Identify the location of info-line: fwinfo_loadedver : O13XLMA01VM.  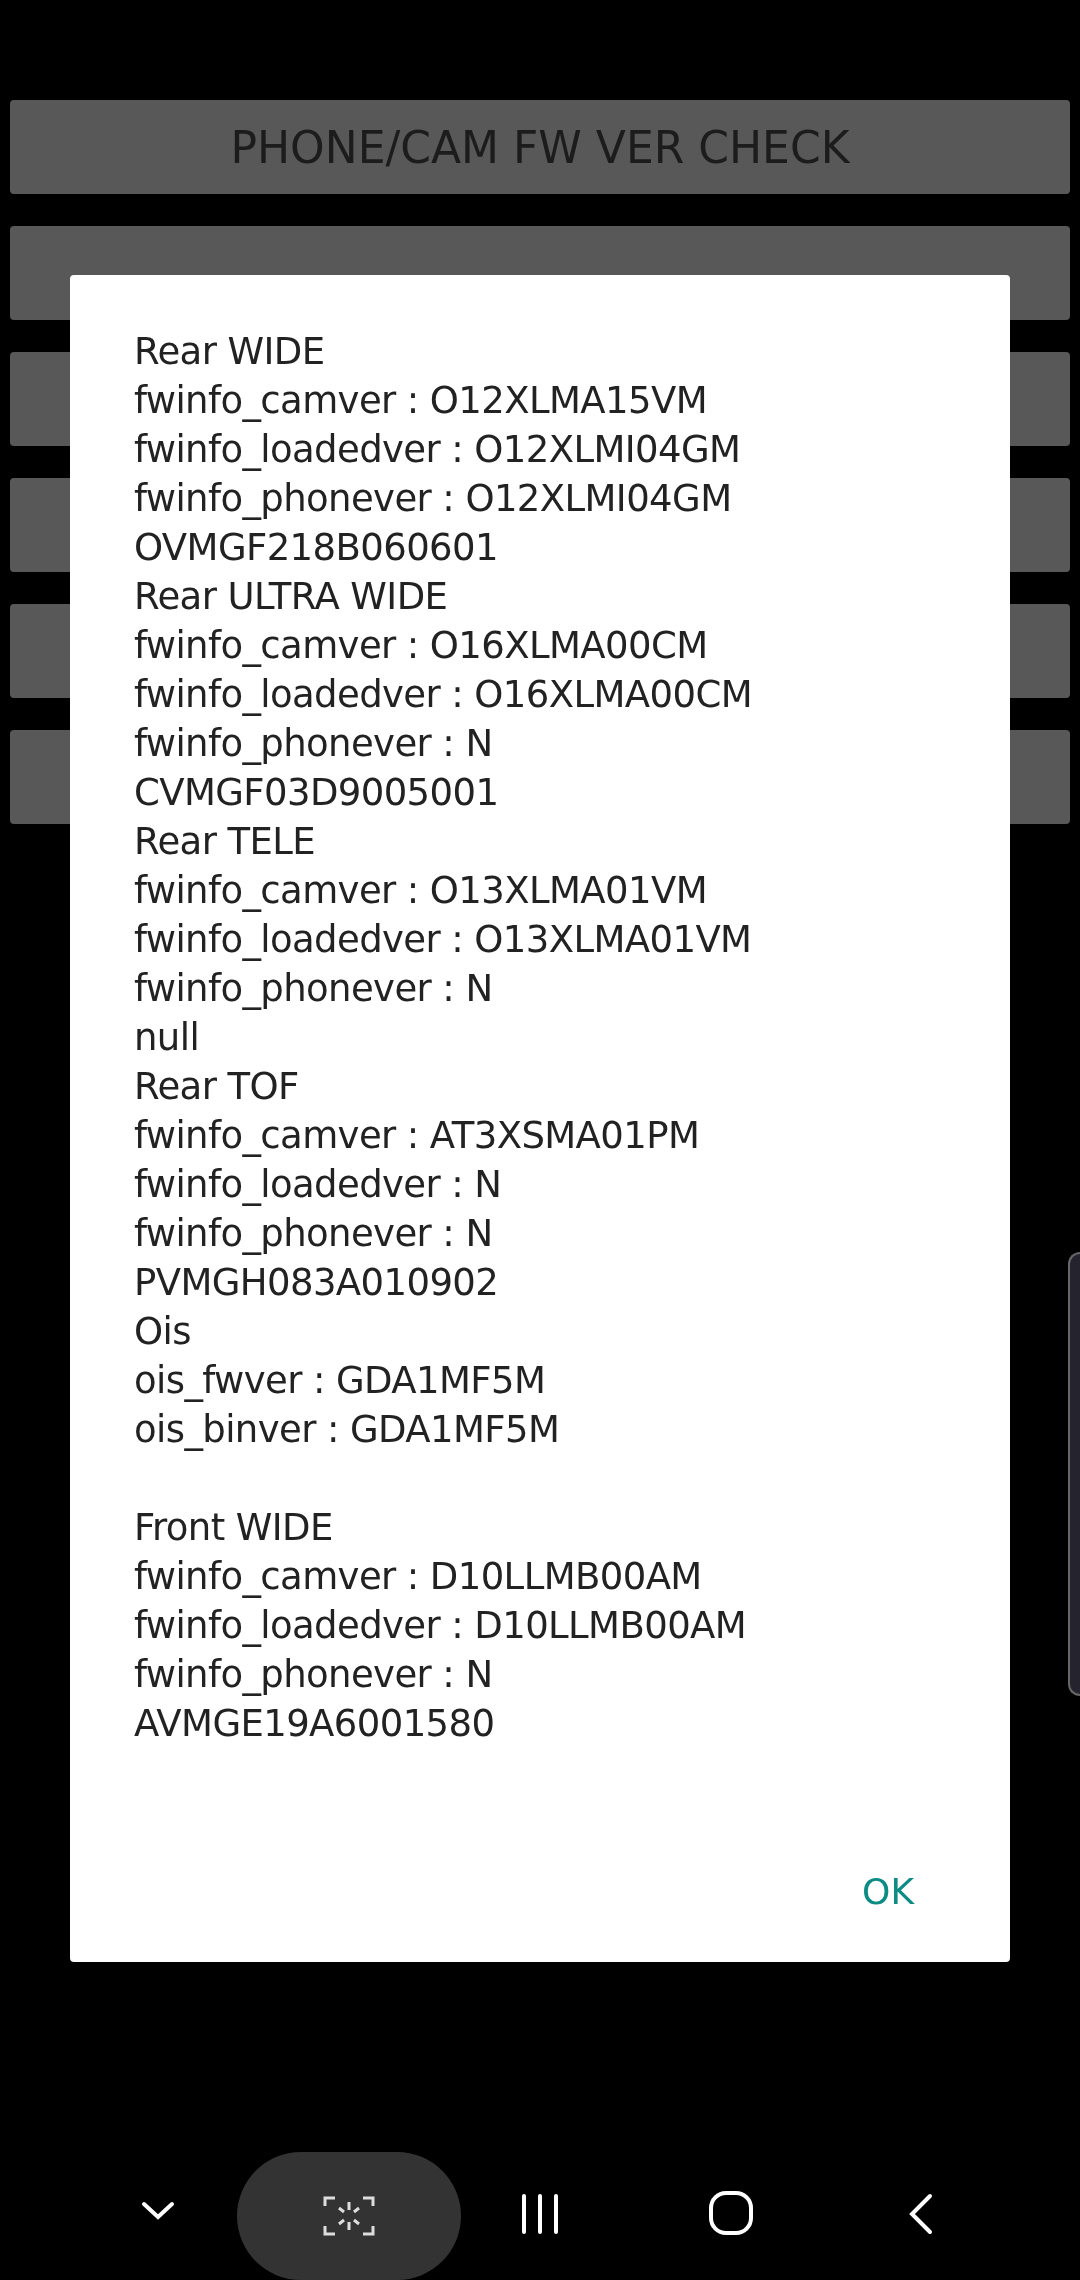
(443, 940).